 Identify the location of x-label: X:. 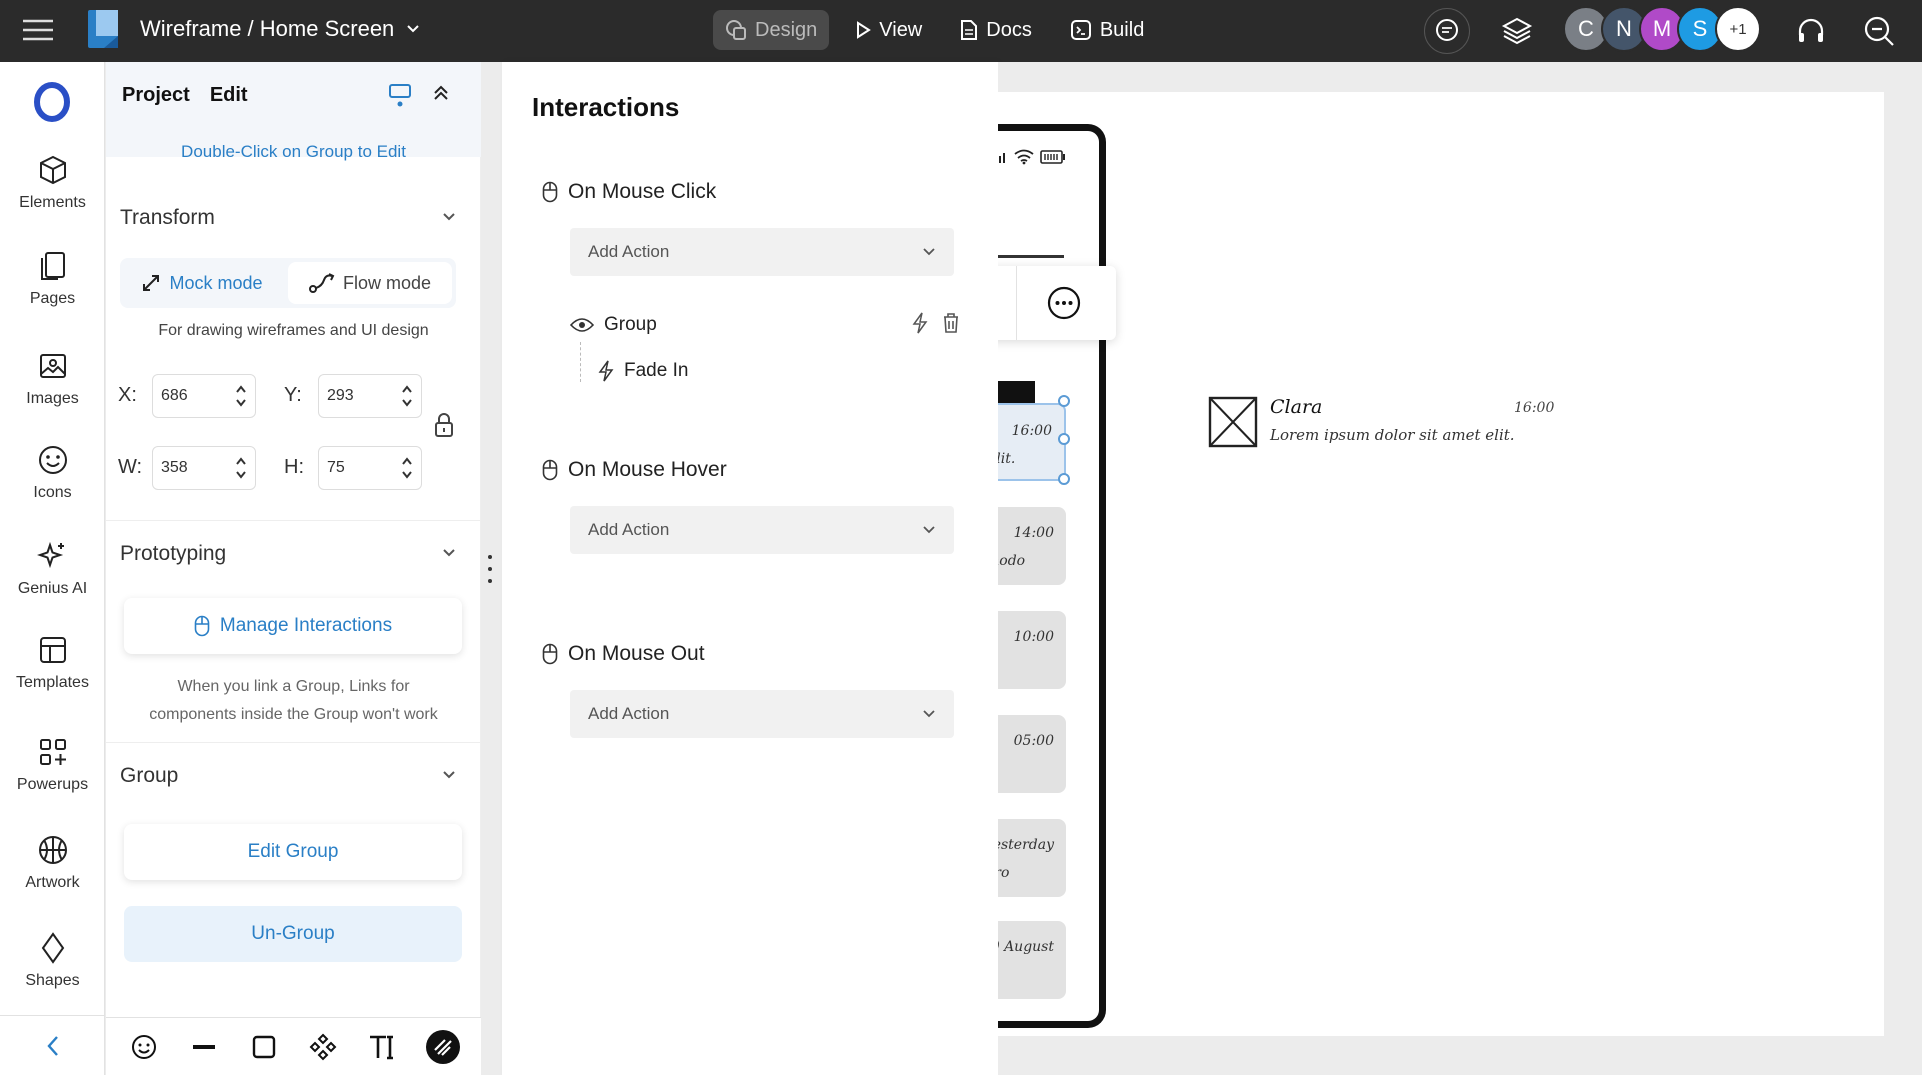
(127, 395).